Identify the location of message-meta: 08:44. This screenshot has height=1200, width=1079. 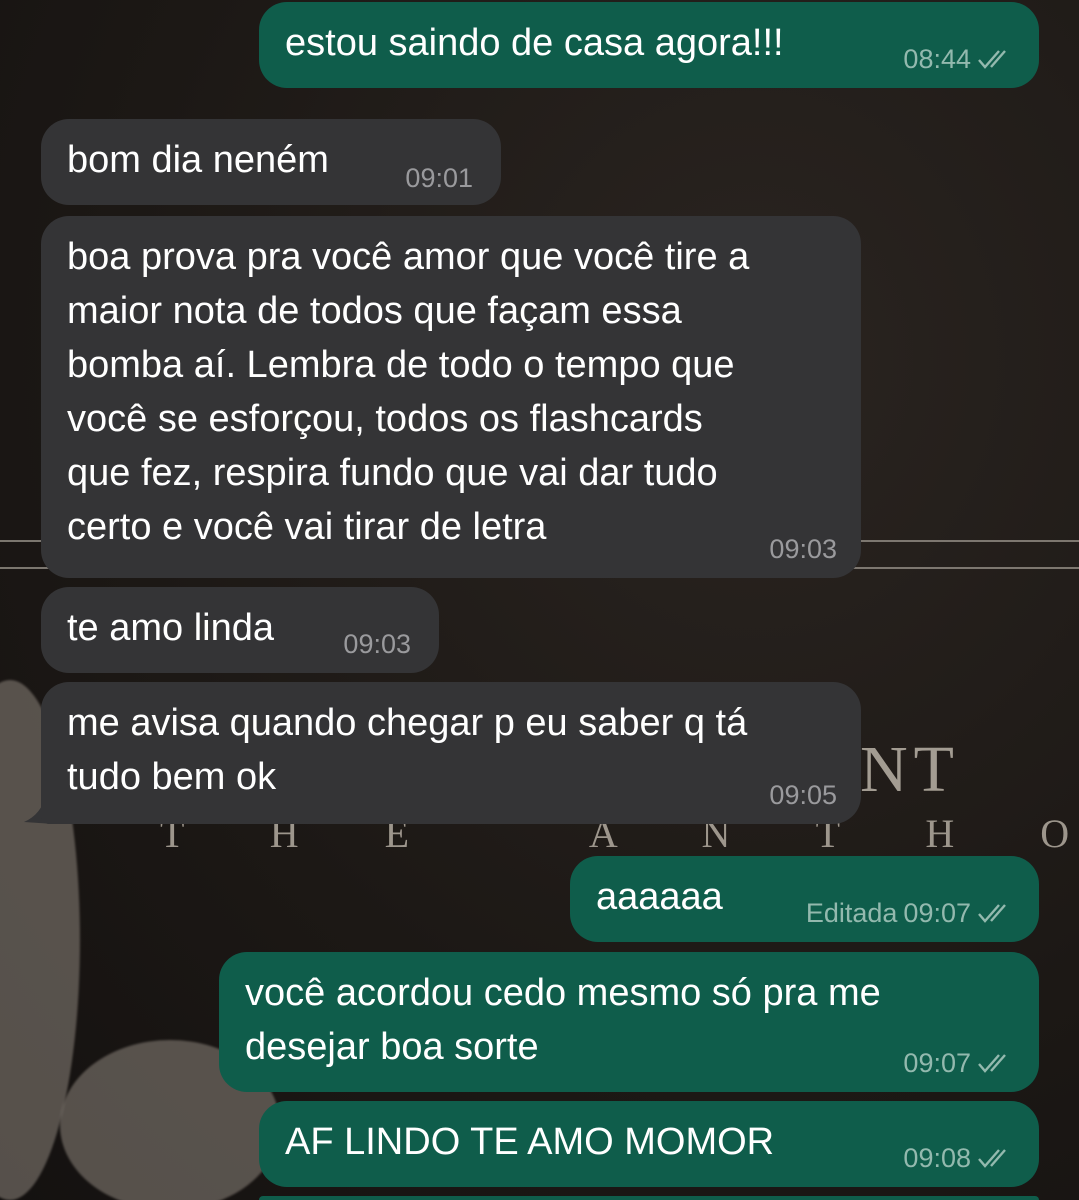
(959, 59).